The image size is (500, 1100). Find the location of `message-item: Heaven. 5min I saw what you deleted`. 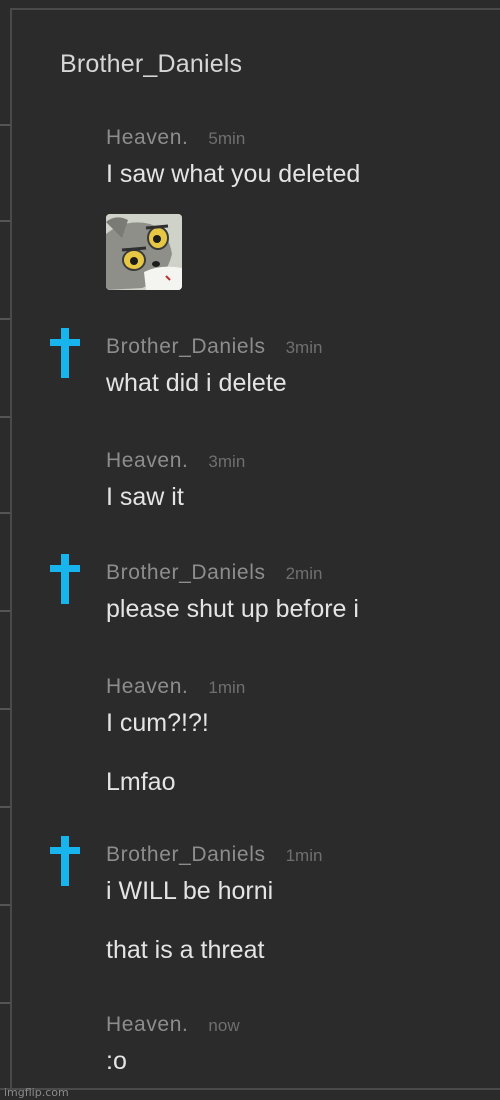

message-item: Heaven. 5min I saw what you deleted is located at coordinates (296, 157).